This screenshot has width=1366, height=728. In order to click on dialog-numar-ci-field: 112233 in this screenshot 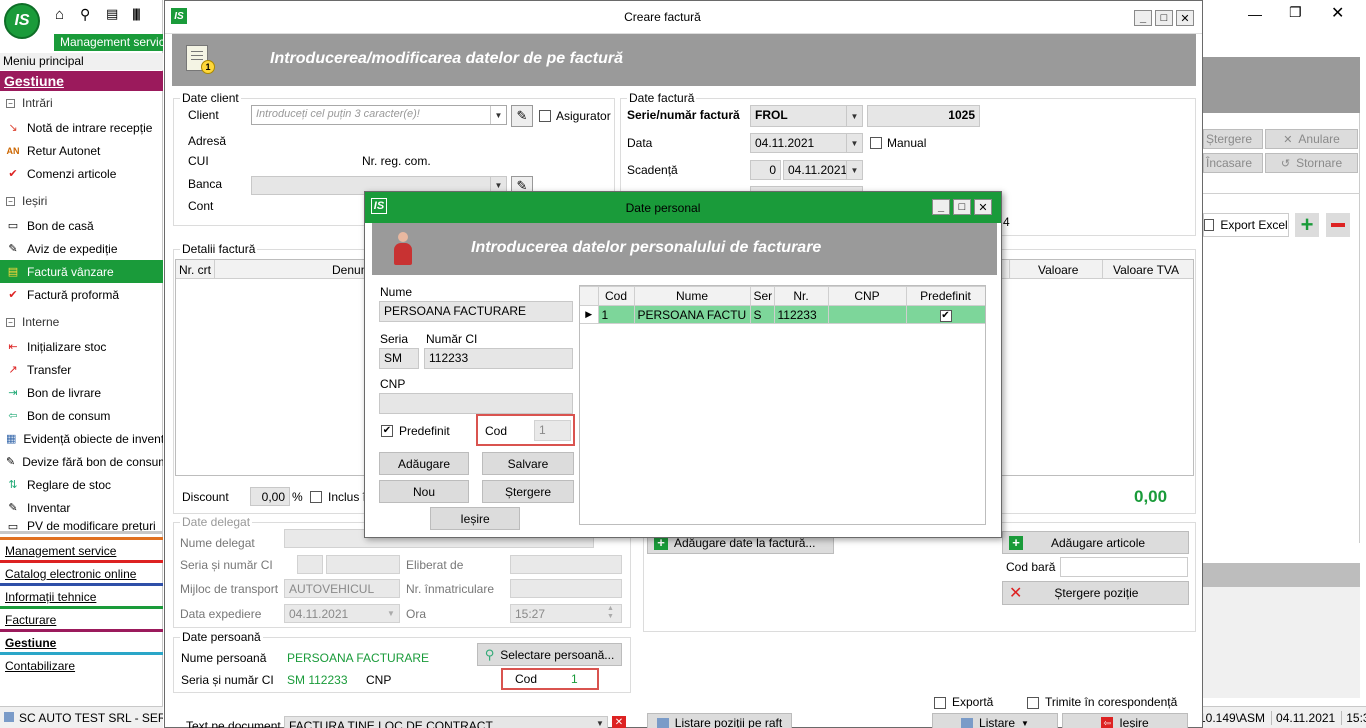, I will do `click(498, 358)`.